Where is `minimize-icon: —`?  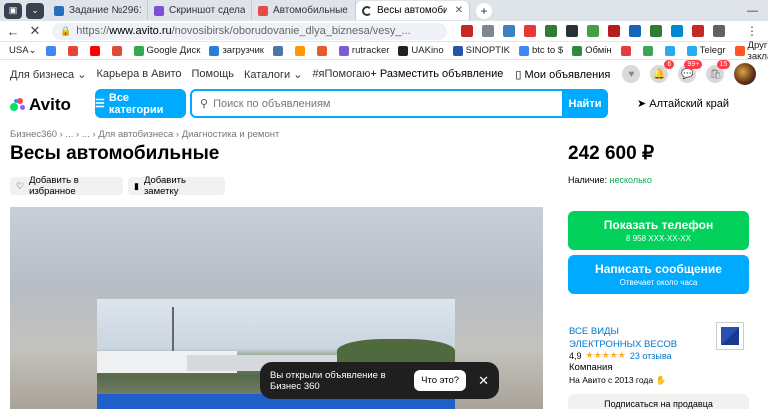 minimize-icon: — is located at coordinates (752, 11).